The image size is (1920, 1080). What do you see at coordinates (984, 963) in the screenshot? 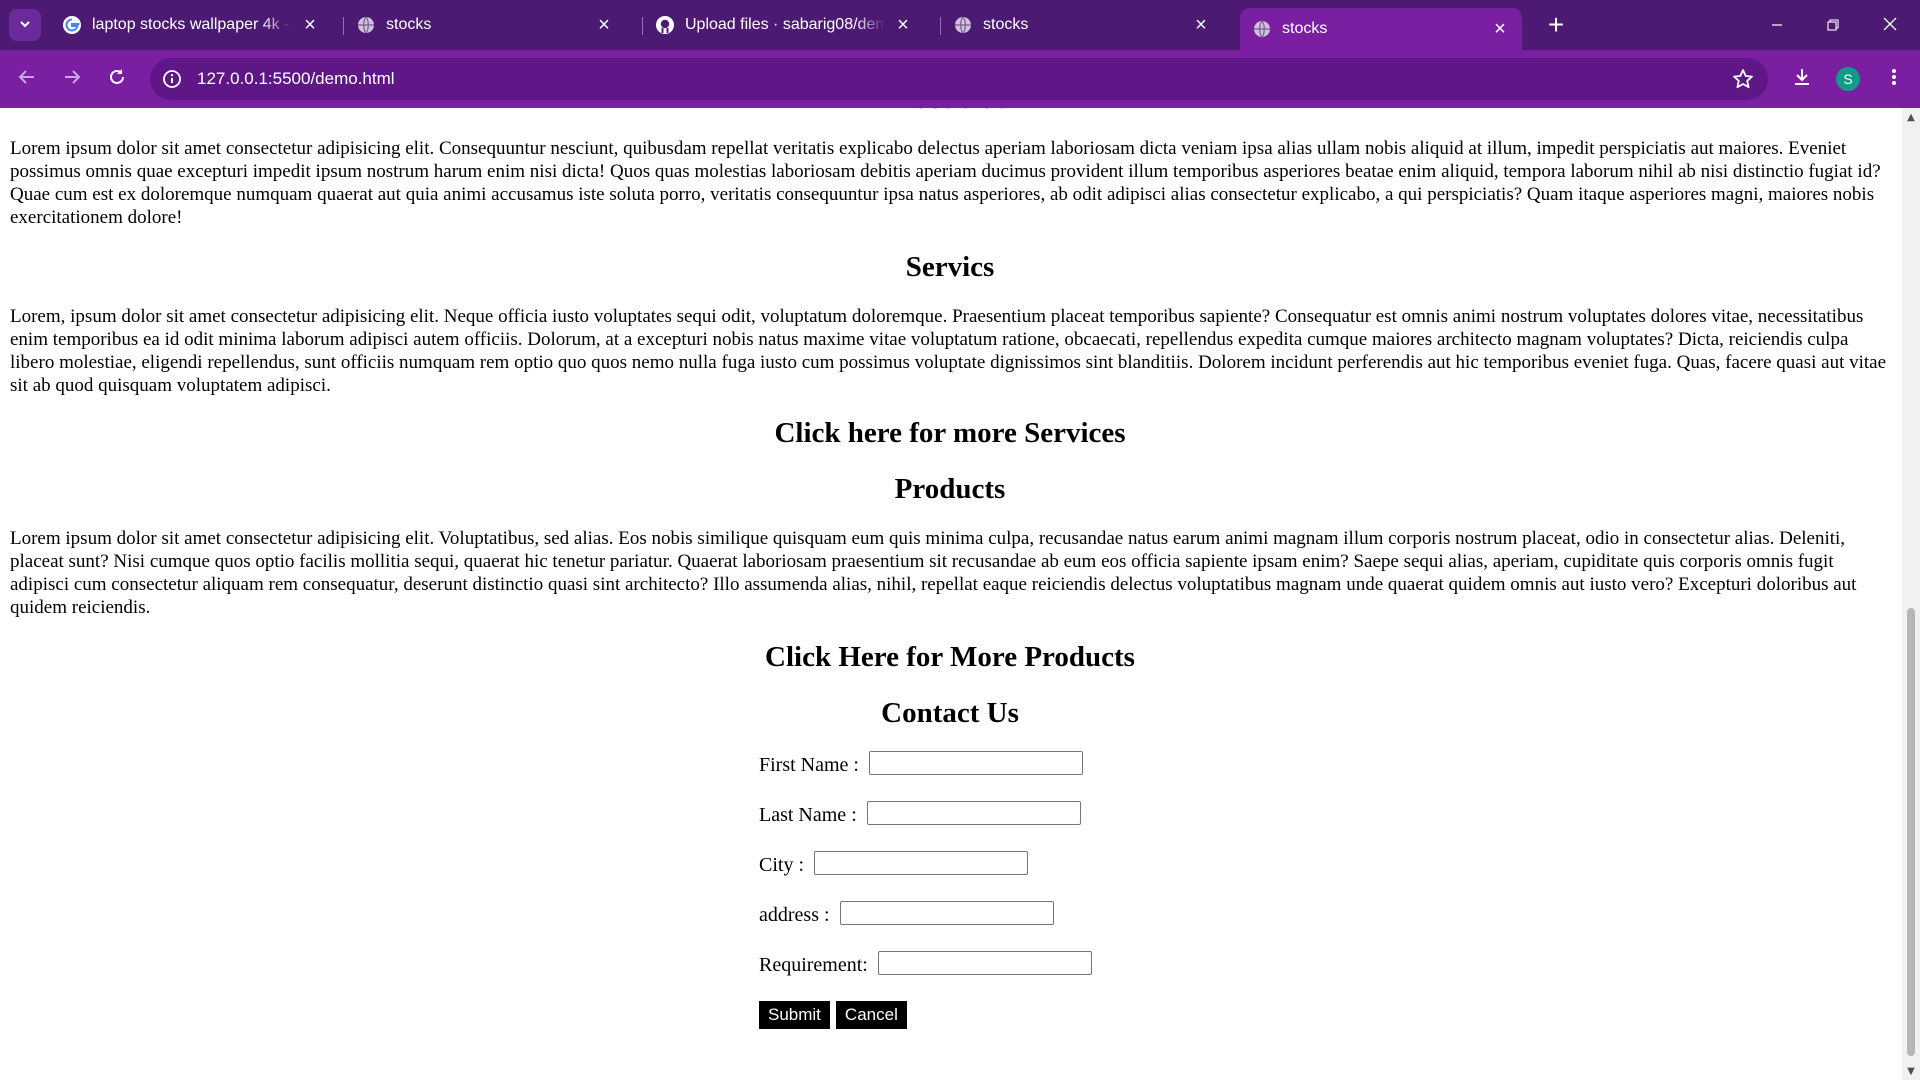
I see `requirement-field` at bounding box center [984, 963].